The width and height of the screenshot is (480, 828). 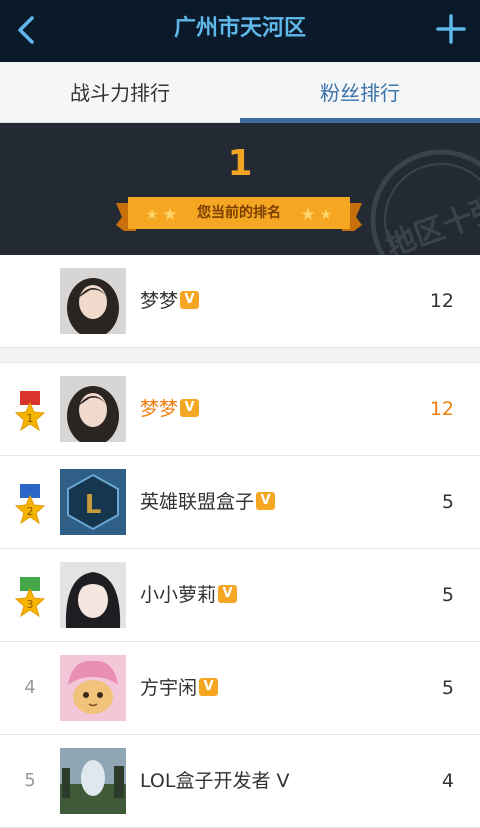 What do you see at coordinates (240, 688) in the screenshot?
I see `list-item: 4 方宇闲 V 5` at bounding box center [240, 688].